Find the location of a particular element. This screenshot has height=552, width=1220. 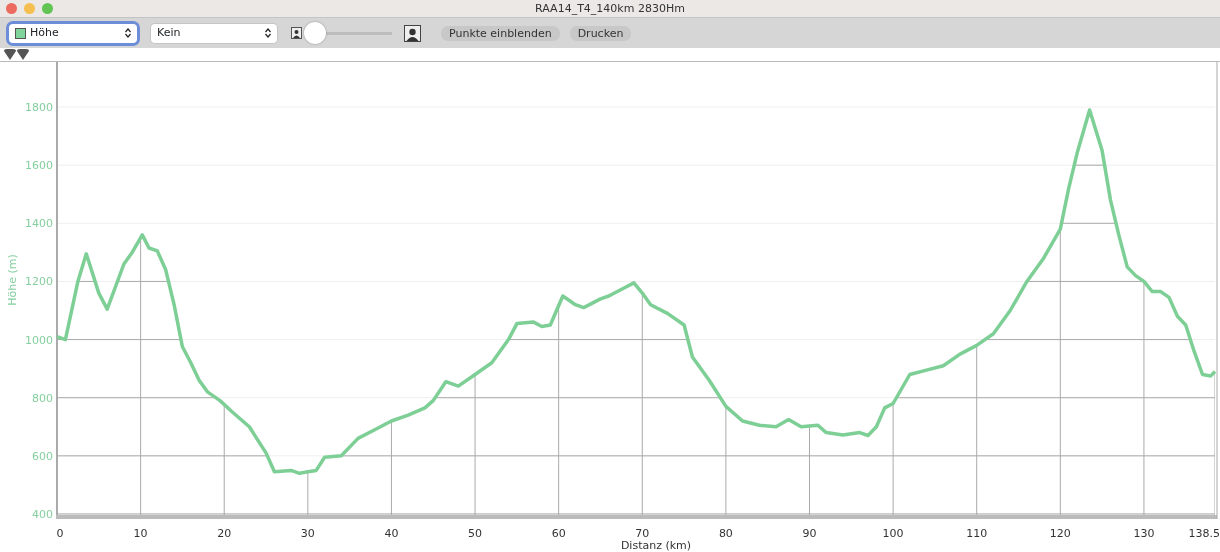

slider-thumb is located at coordinates (315, 33).